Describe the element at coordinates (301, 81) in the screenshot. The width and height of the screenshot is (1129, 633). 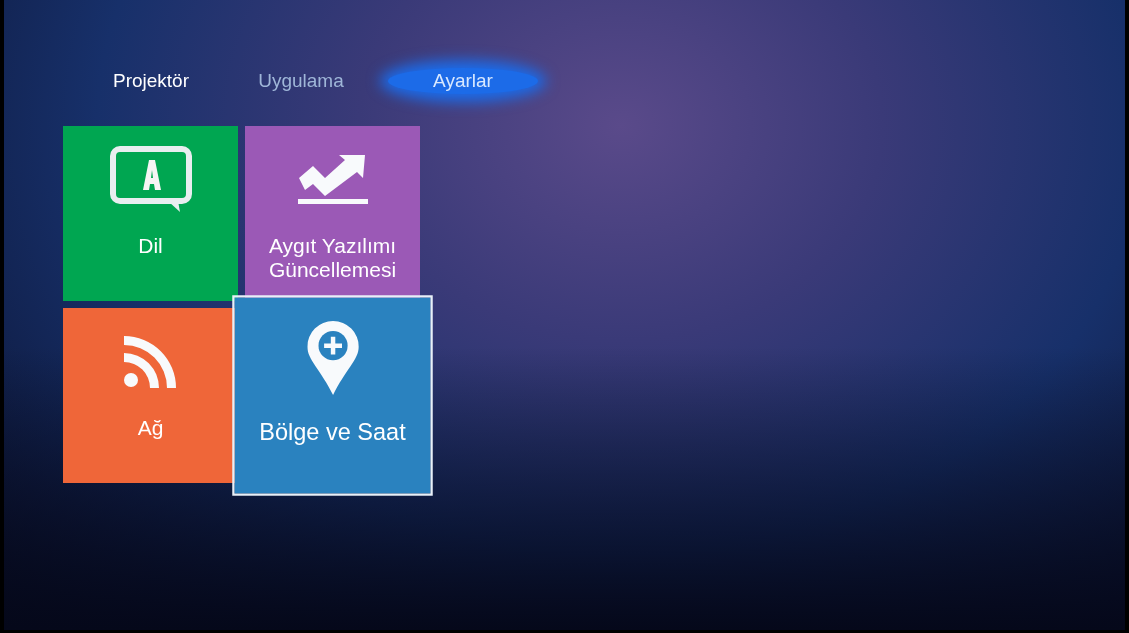
I see `tab: Uygulama` at that location.